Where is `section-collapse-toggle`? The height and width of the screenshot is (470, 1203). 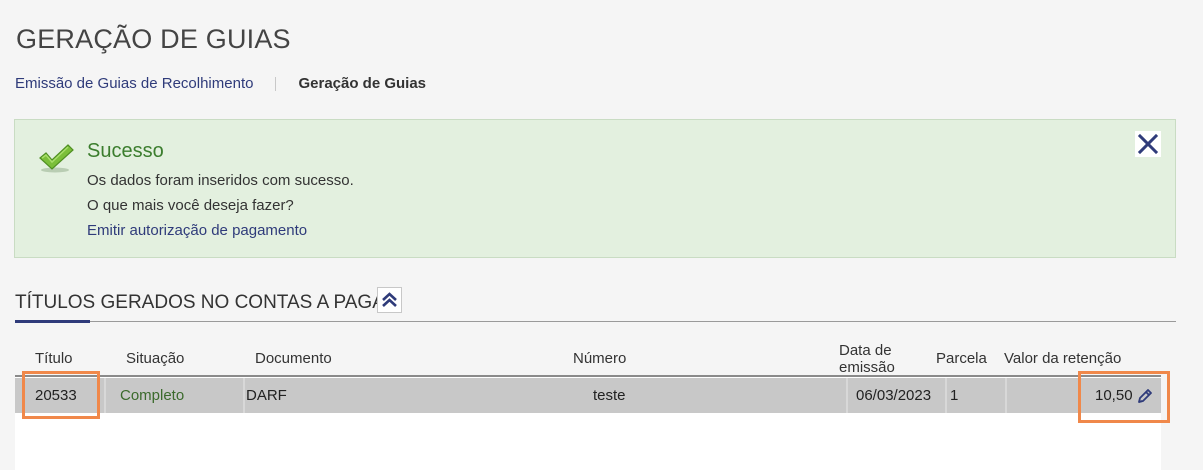 section-collapse-toggle is located at coordinates (389, 300).